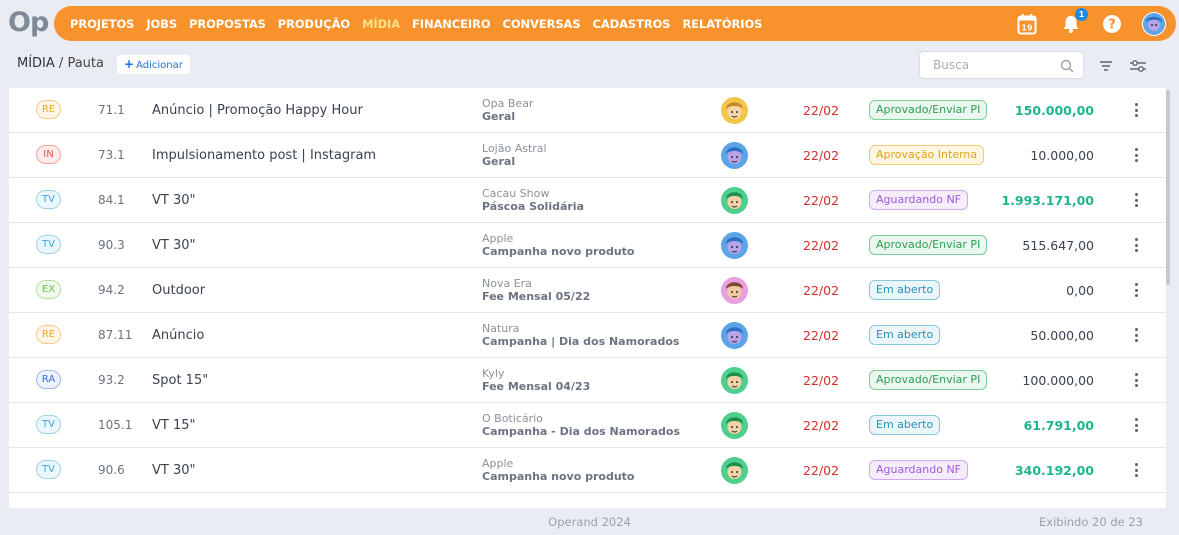 The image size is (1179, 535). I want to click on item-value: 61.791,00, so click(1058, 425).